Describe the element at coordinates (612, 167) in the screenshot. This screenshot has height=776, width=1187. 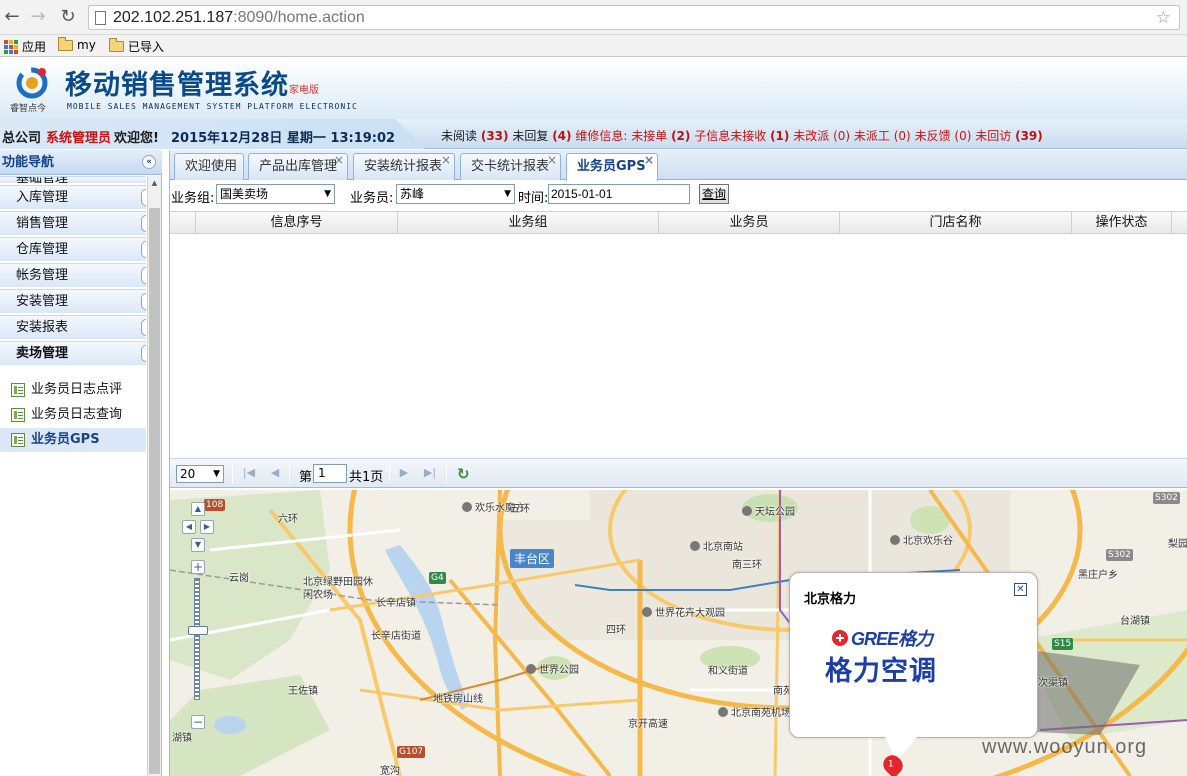
I see `tab-sales-gps: 业务员GPS ×` at that location.